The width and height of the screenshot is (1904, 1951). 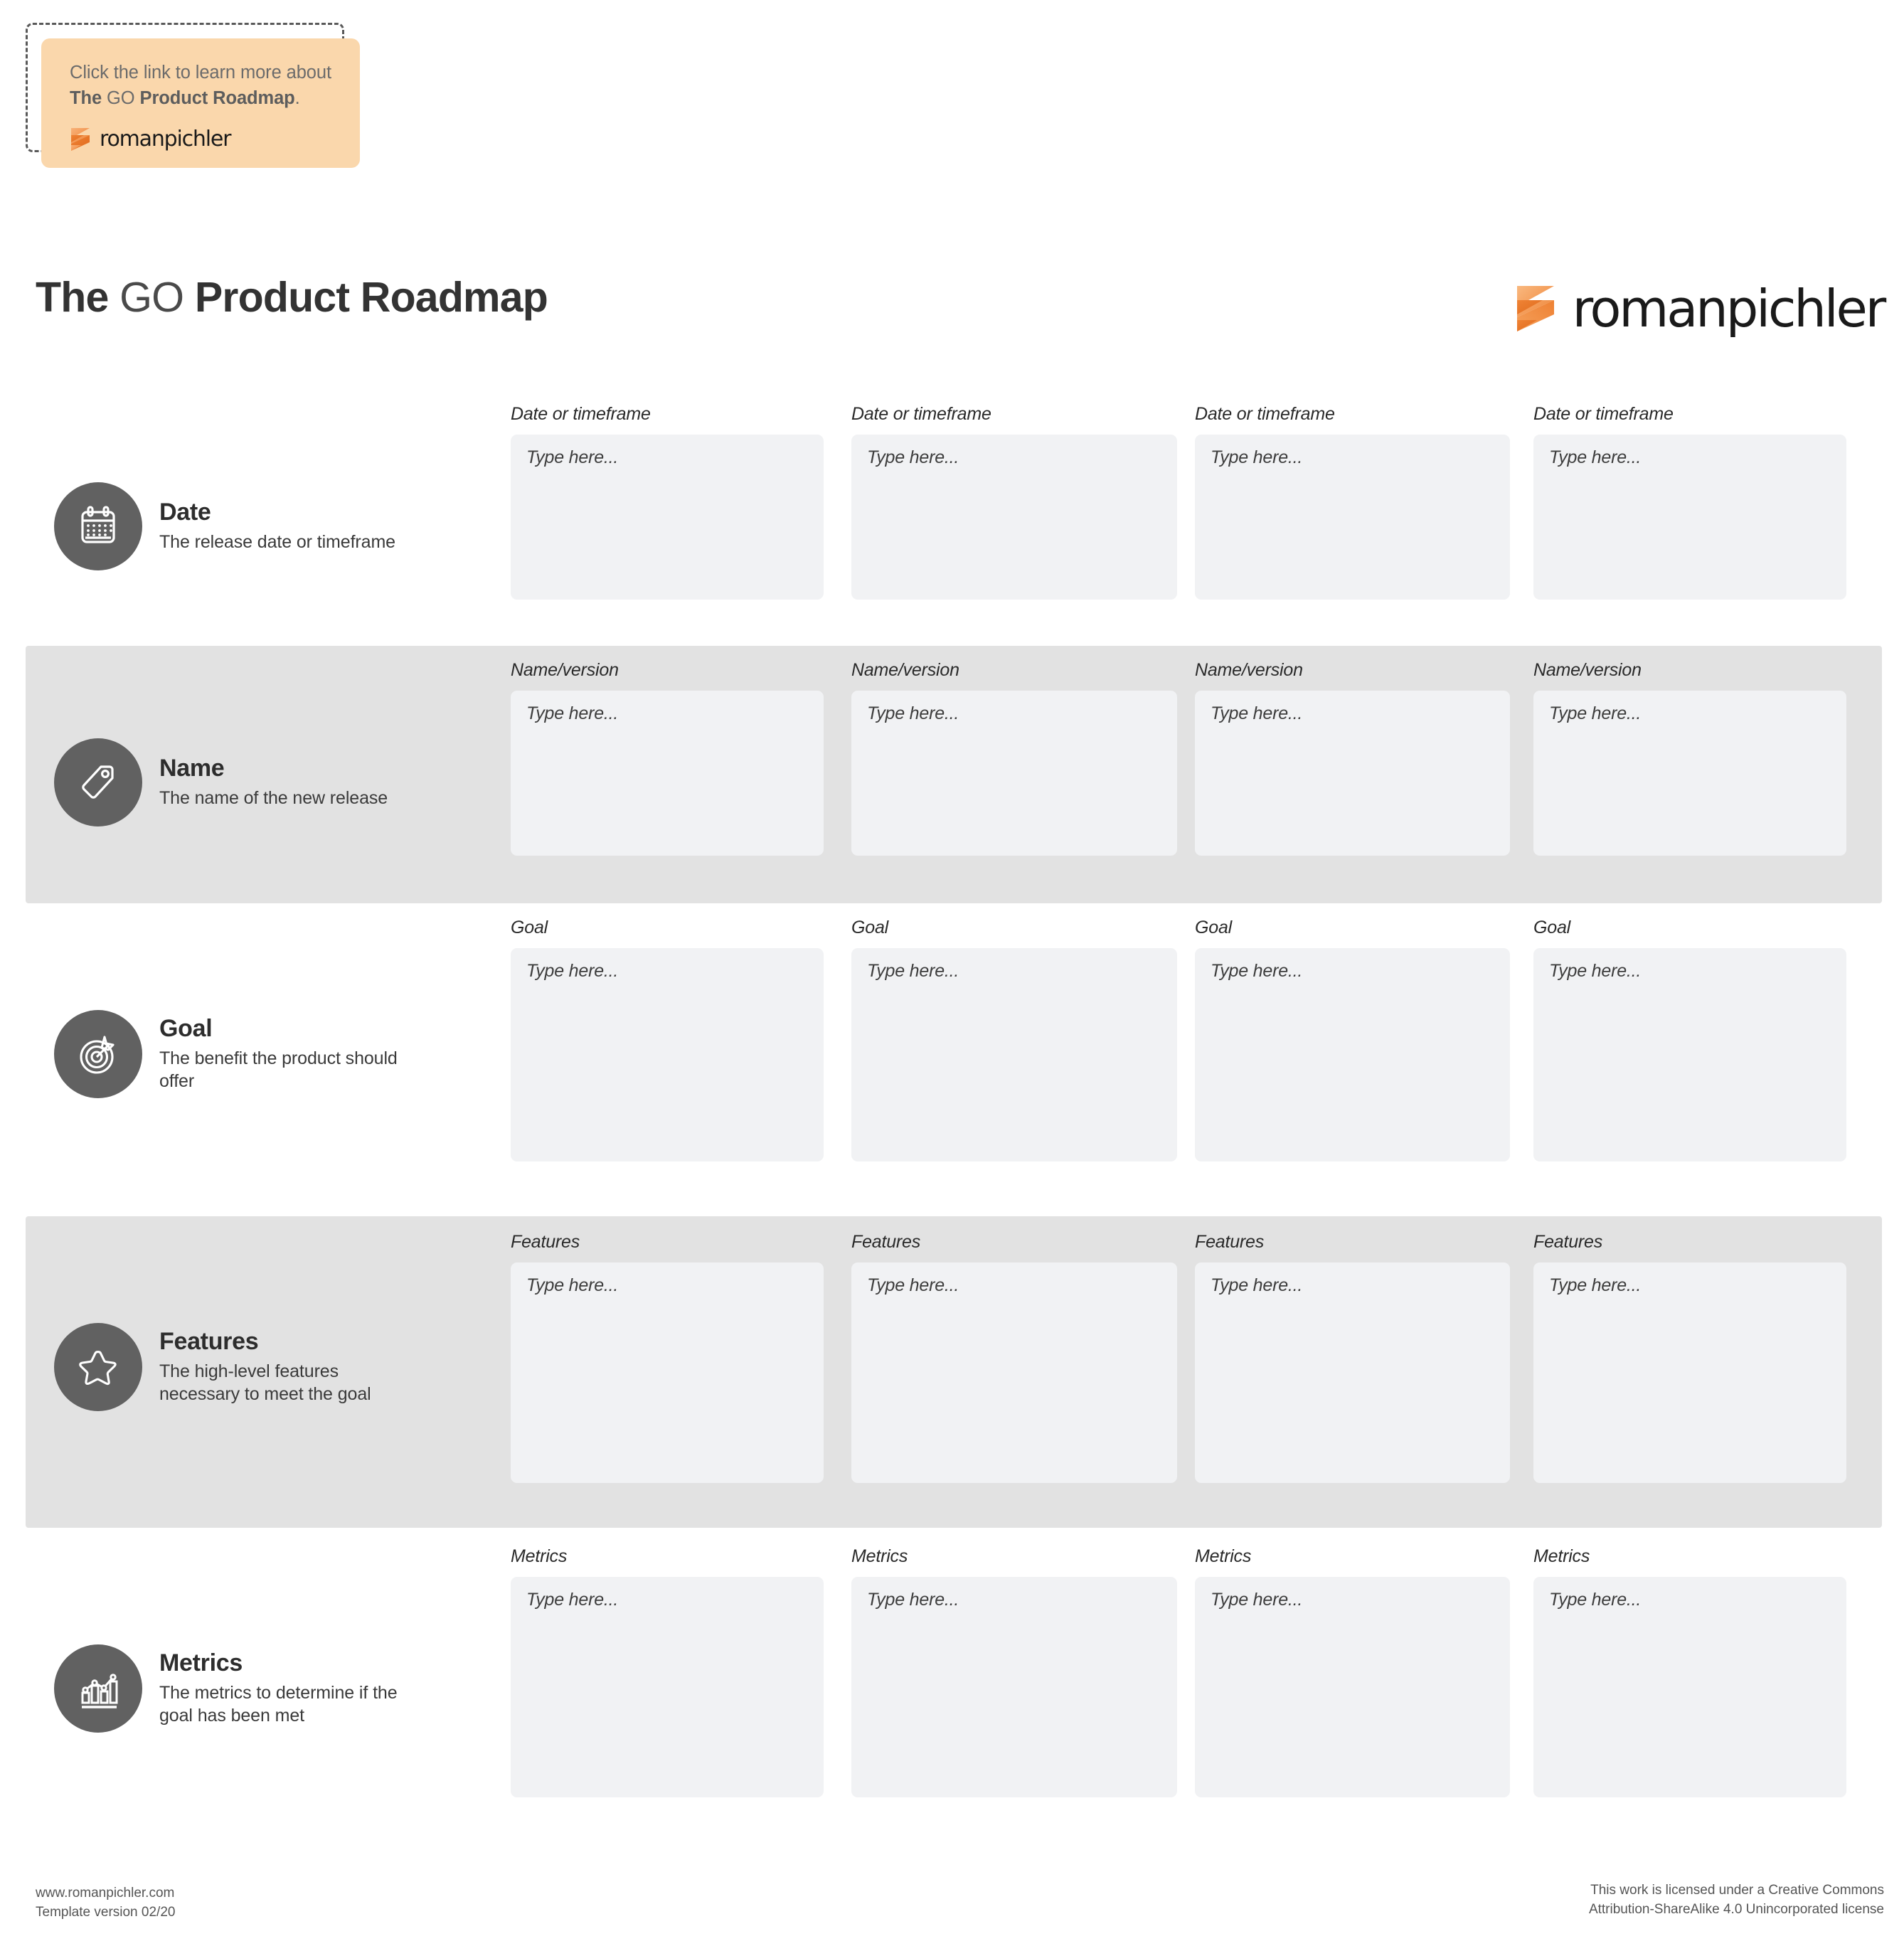 I want to click on row-desc-date: The release date or timeframe, so click(x=277, y=542).